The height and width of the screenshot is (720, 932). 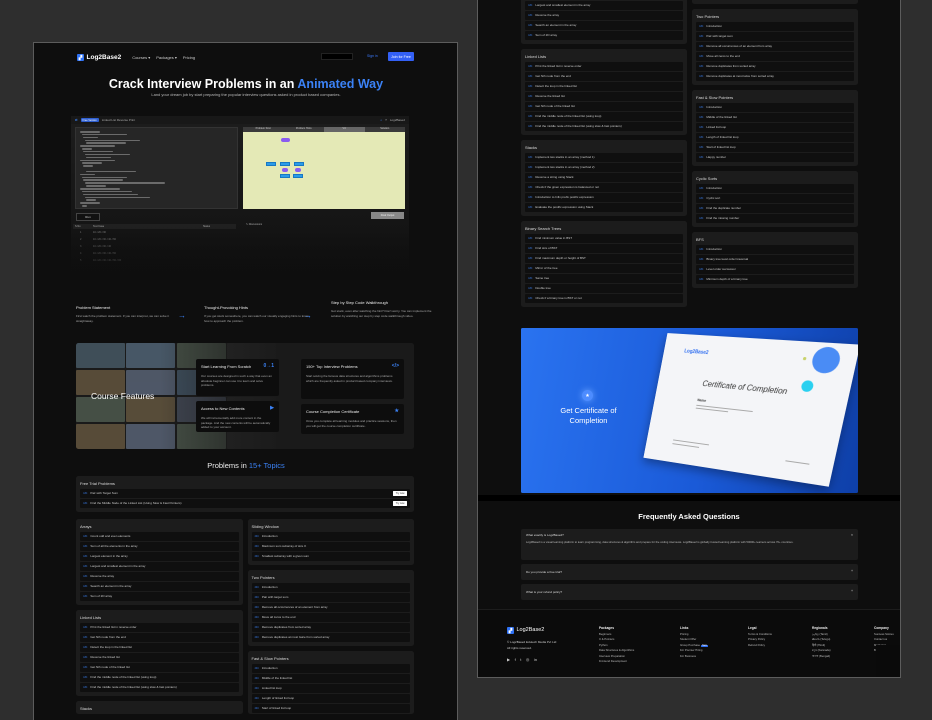 What do you see at coordinates (694, 657) in the screenshot?
I see `footer-link: For Business` at bounding box center [694, 657].